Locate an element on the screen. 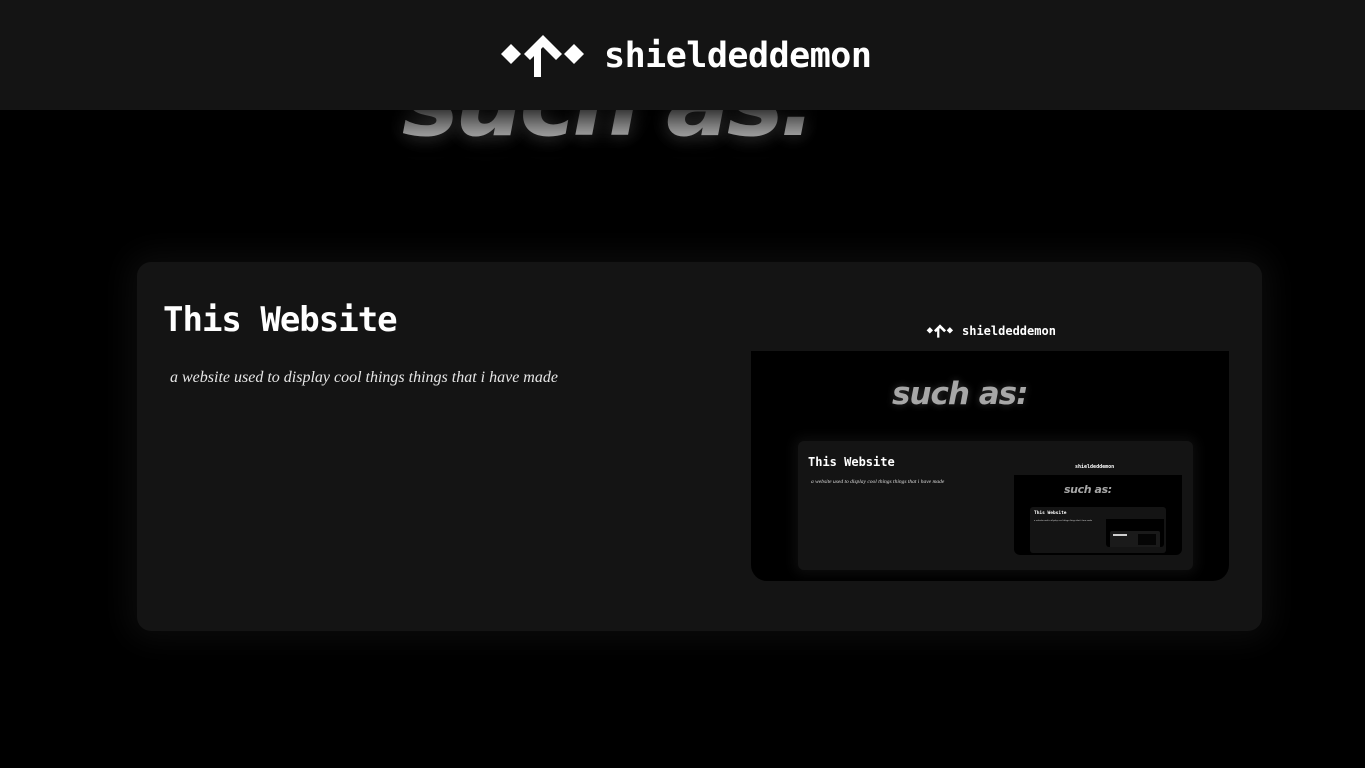  preview-logo-icon is located at coordinates (940, 331).